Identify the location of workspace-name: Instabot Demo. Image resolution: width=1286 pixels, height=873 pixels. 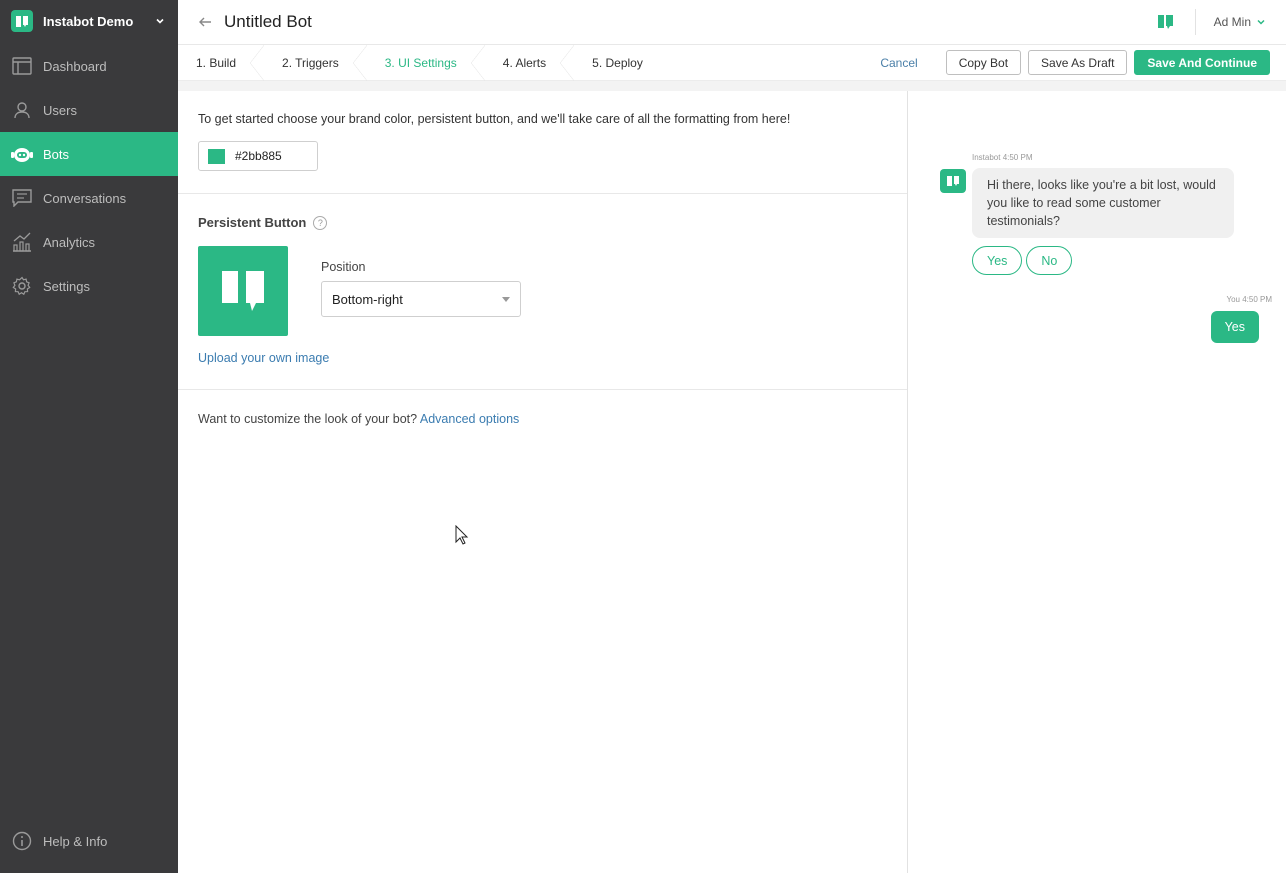
(88, 21).